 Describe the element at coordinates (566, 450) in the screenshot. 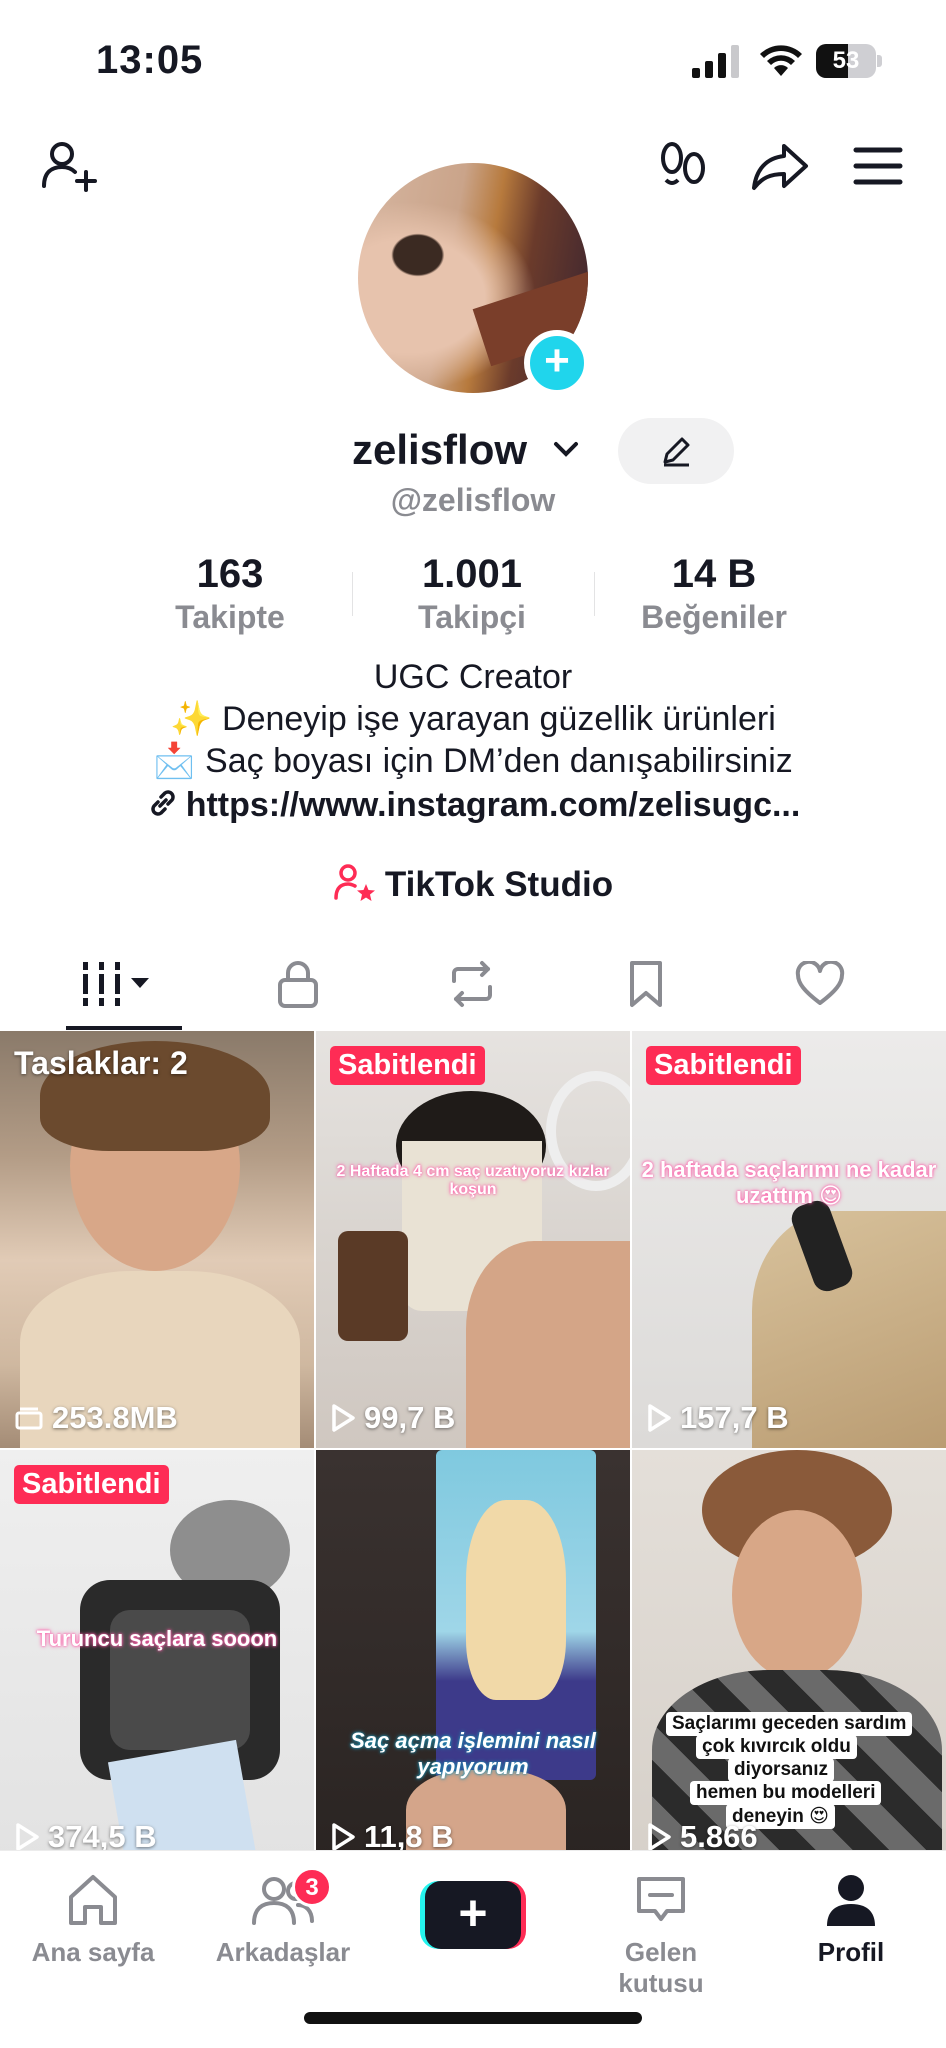

I see `chevron-down-icon` at that location.